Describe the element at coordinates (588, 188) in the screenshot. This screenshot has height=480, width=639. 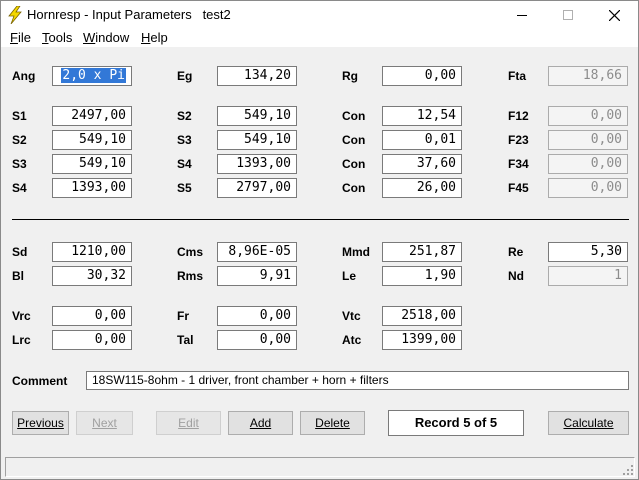
I see `f45-field: 0,00` at that location.